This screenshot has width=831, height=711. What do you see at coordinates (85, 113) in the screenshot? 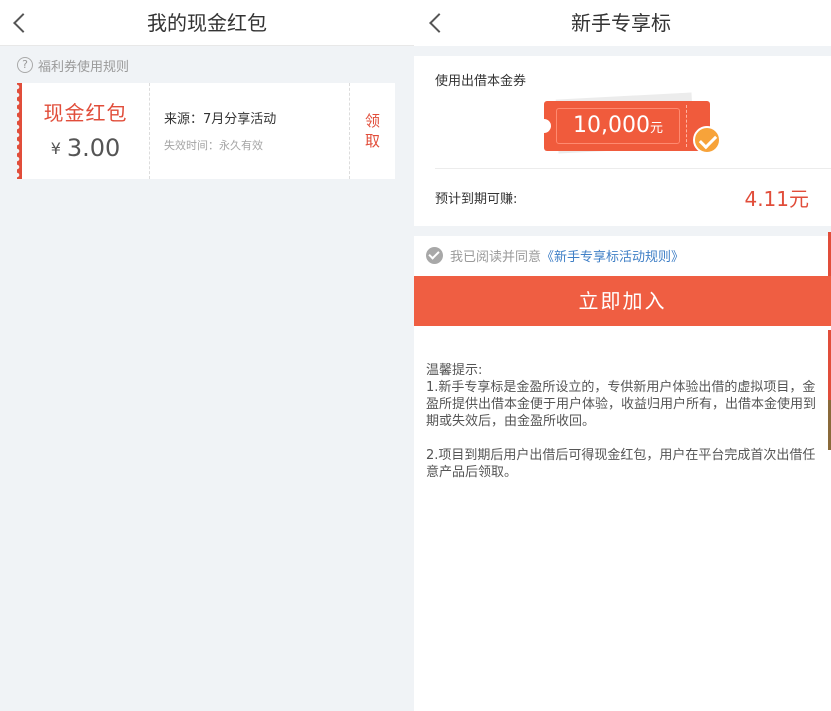
I see `coupon-title: 现金红包` at bounding box center [85, 113].